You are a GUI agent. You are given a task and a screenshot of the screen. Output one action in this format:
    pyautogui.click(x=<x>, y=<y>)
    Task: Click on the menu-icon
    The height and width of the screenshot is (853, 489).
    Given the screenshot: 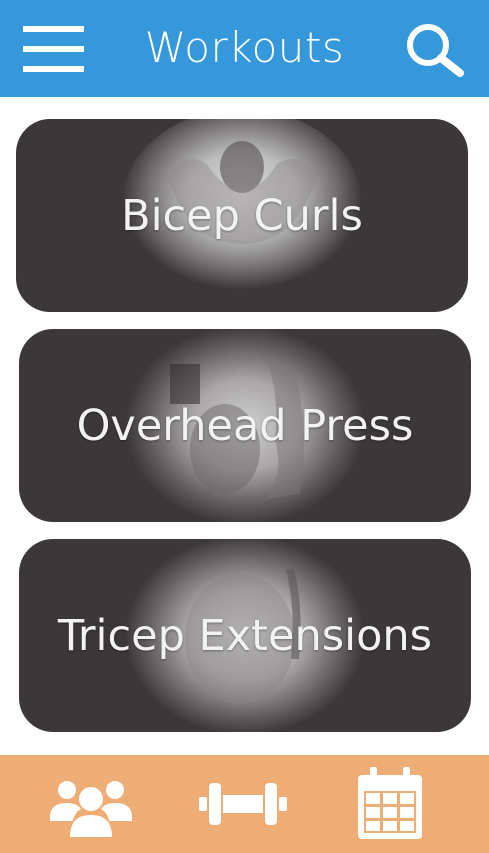 What is the action you would take?
    pyautogui.click(x=53, y=49)
    